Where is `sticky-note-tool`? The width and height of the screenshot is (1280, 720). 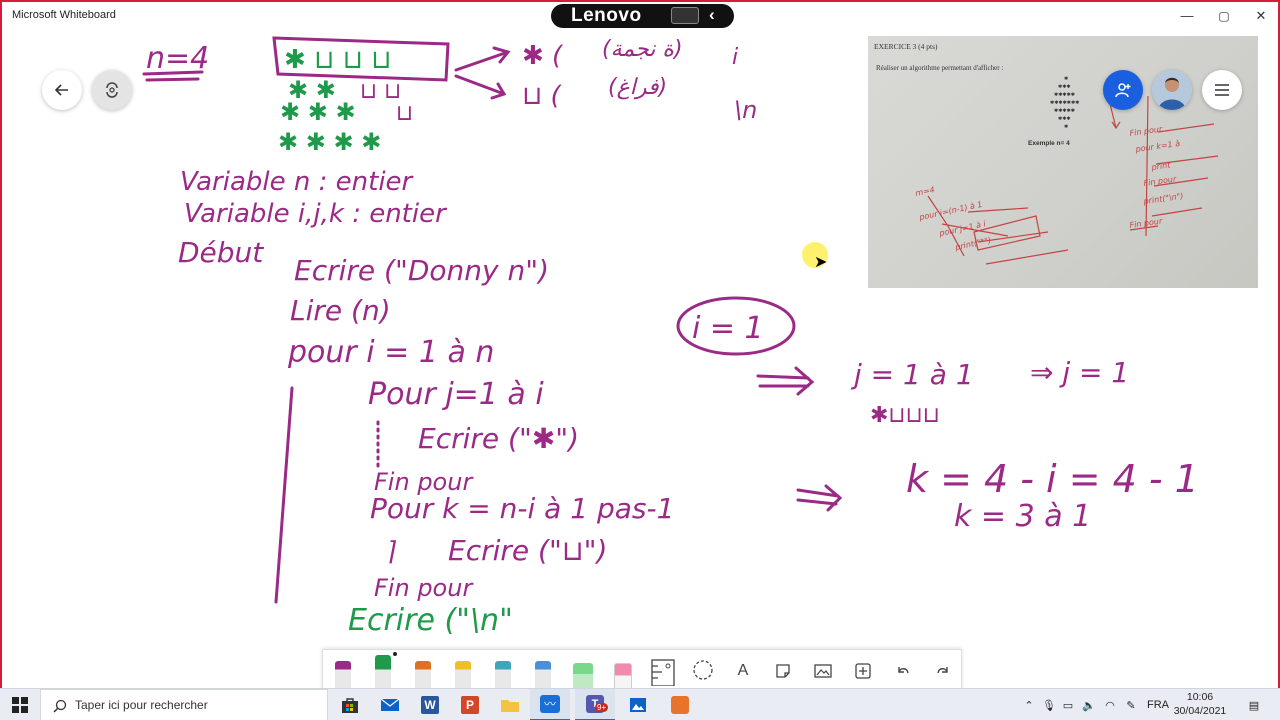 sticky-note-tool is located at coordinates (783, 669).